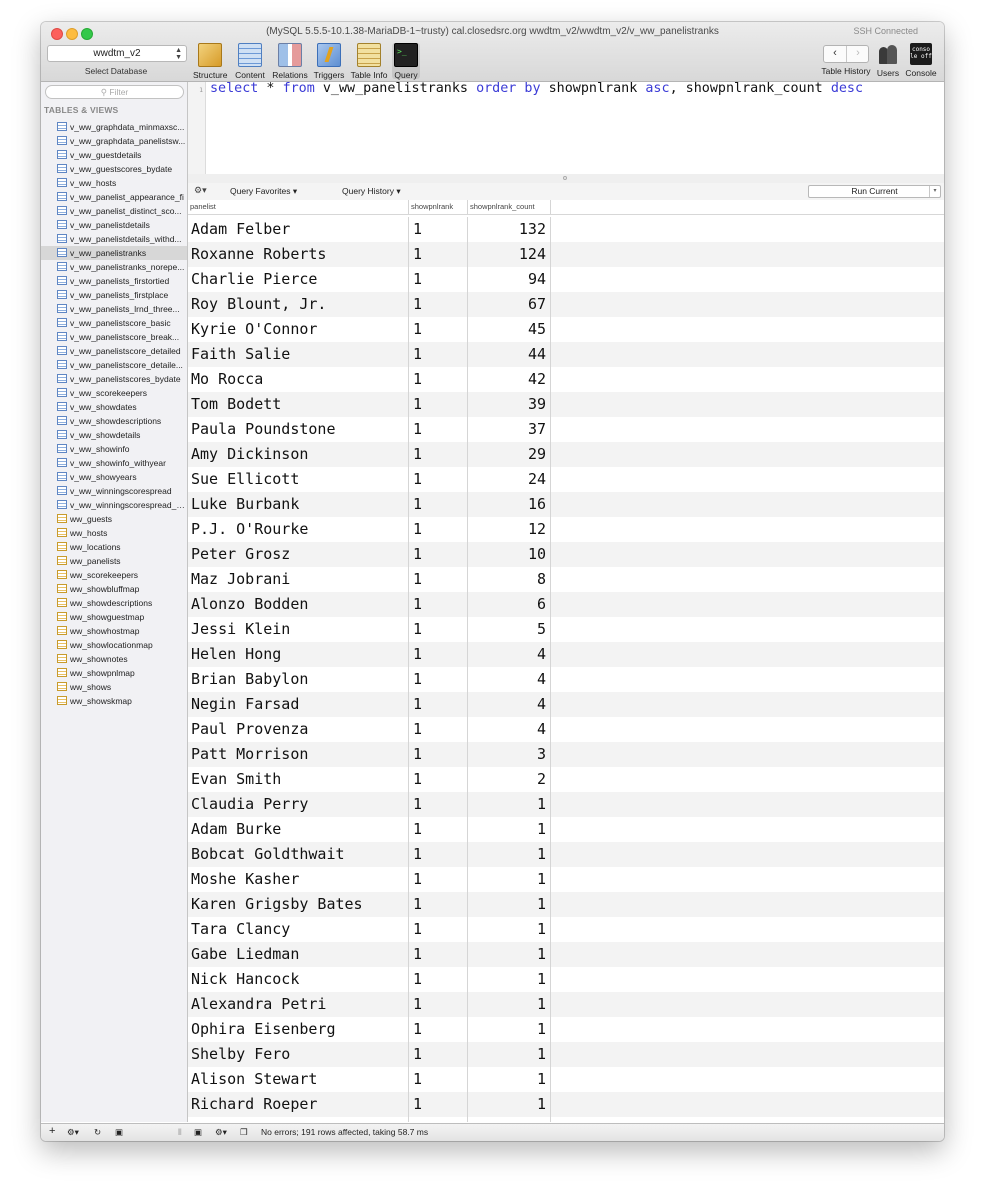 The image size is (985, 1200). I want to click on table-row: Bim Adewunmi11, so click(566, 1119).